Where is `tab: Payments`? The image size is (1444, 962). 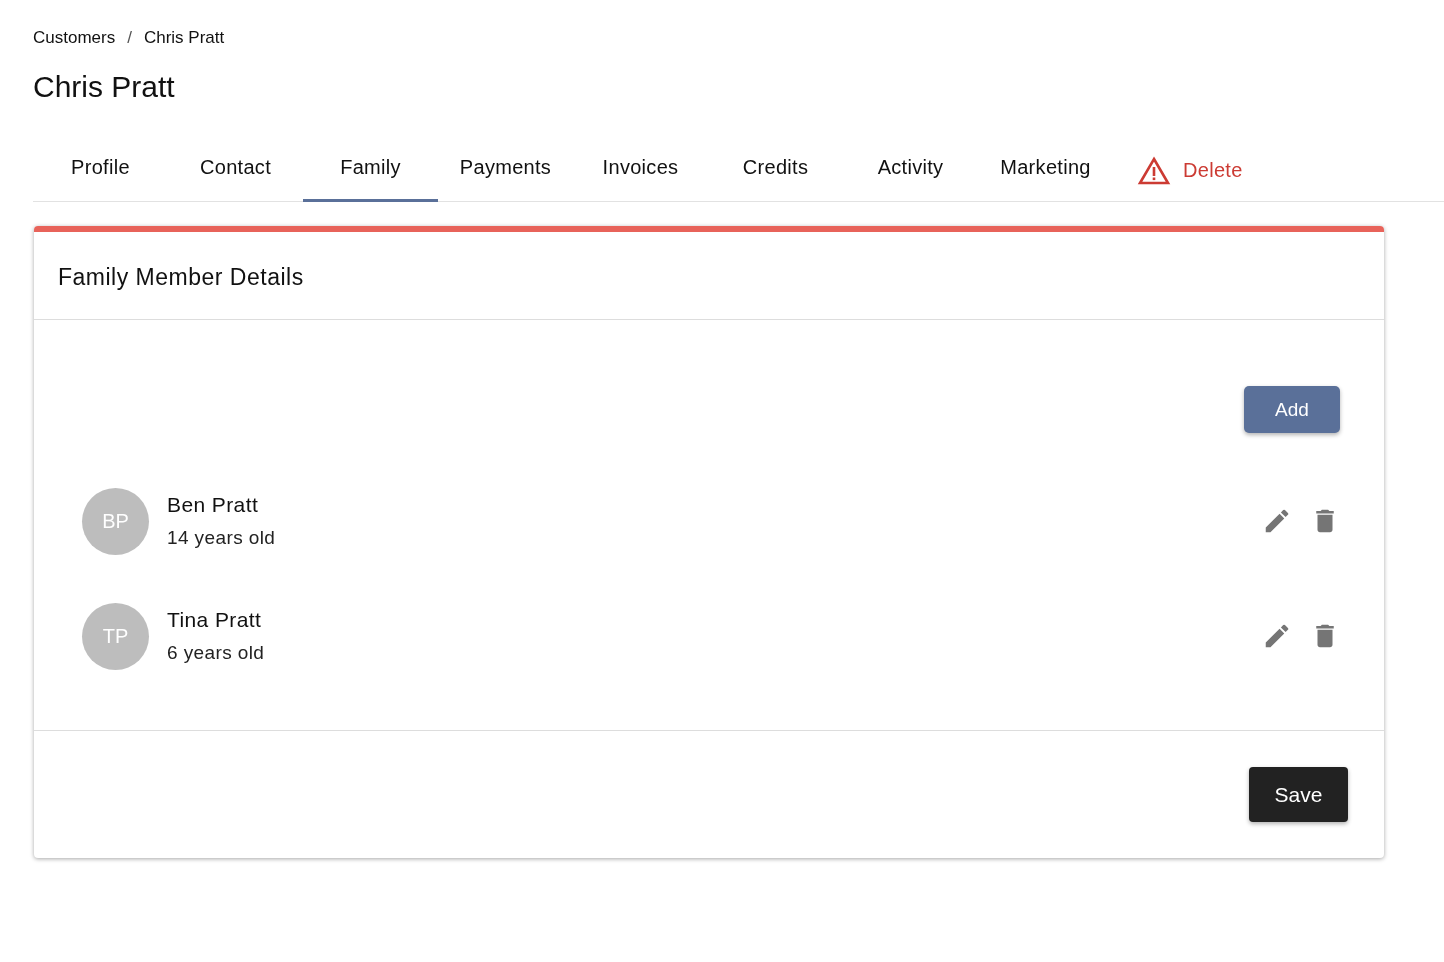 tab: Payments is located at coordinates (505, 169).